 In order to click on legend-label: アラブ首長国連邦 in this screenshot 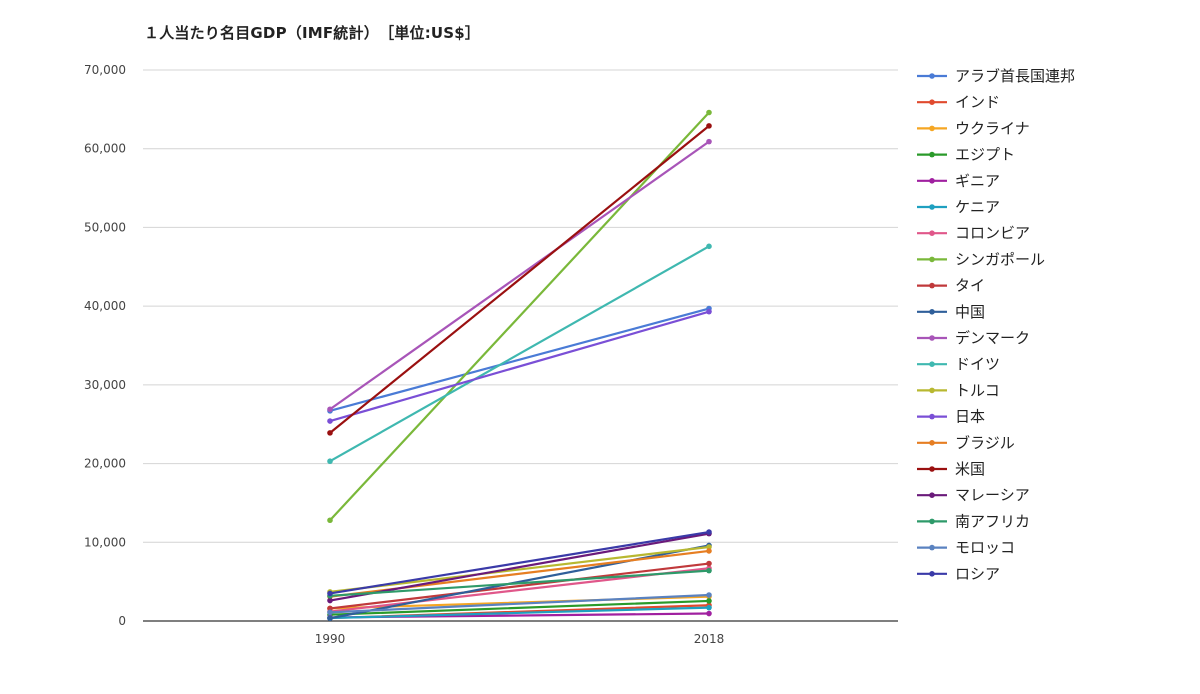, I will do `click(1015, 76)`.